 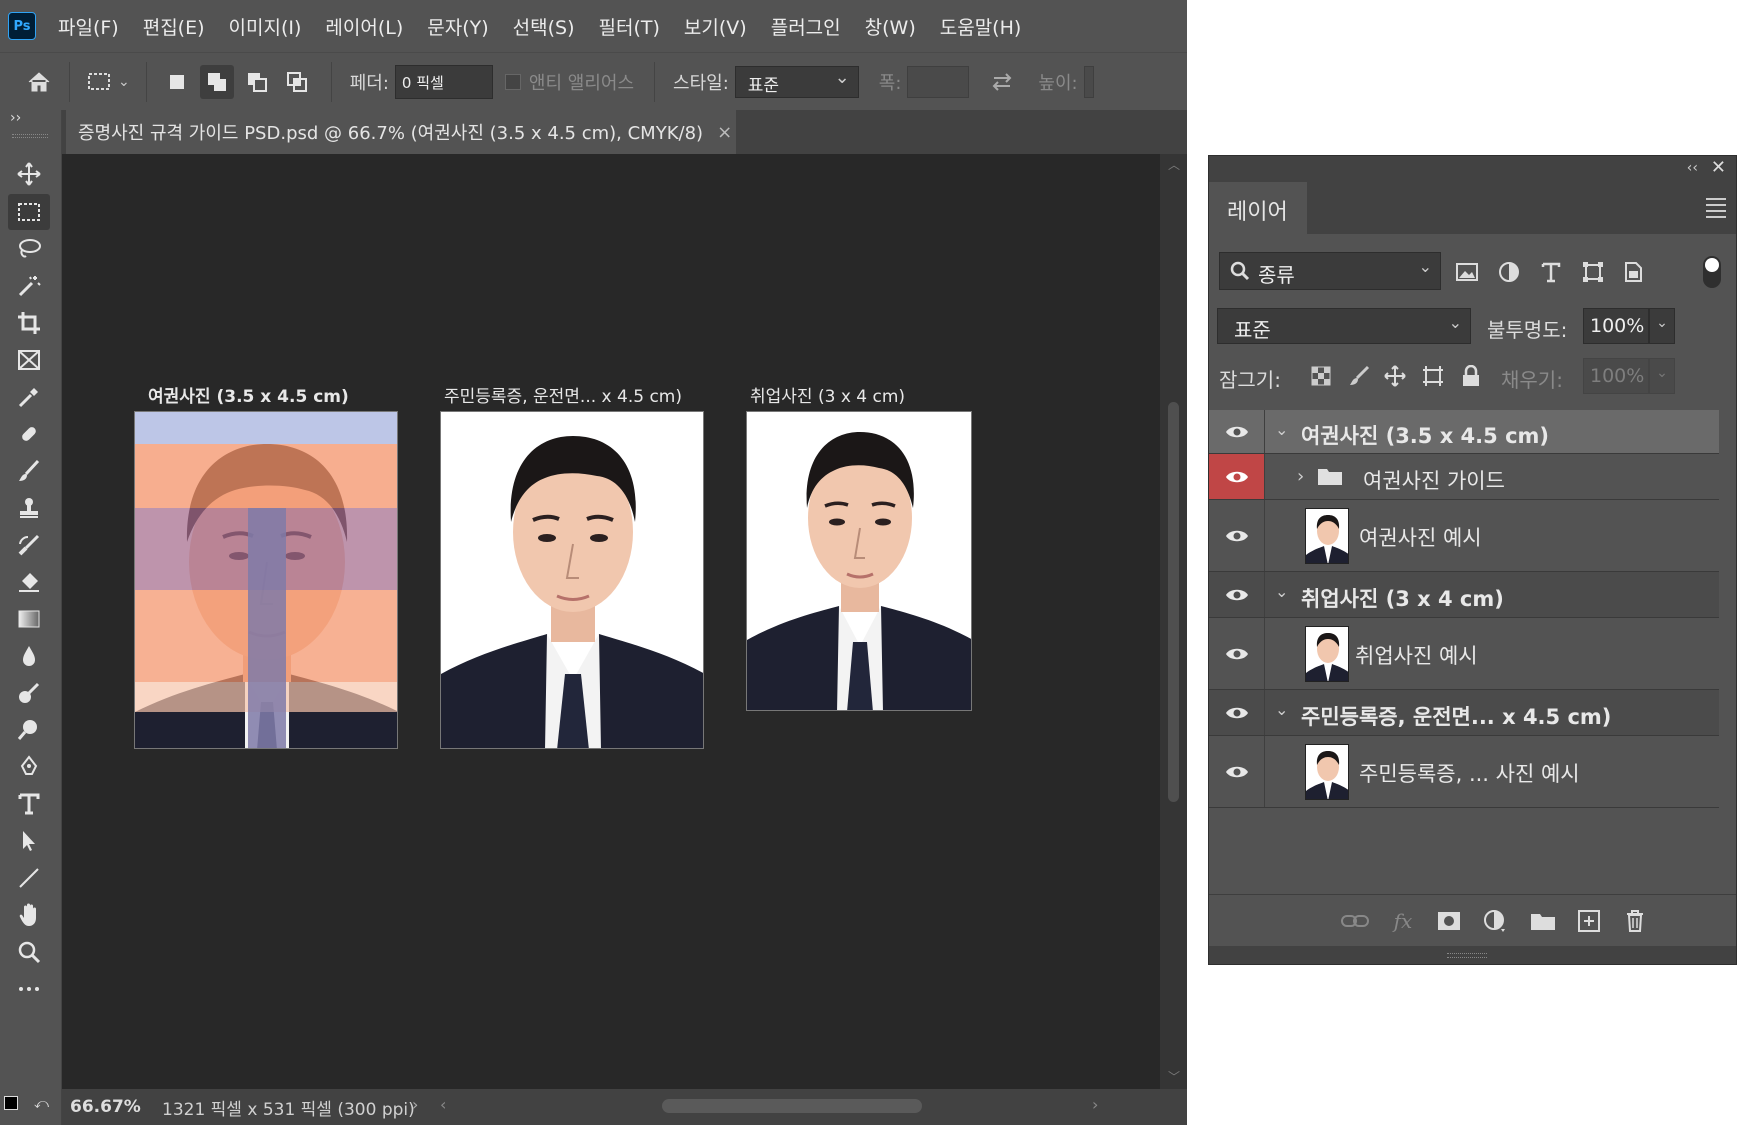 I want to click on menu-help: 도움말(H), so click(x=981, y=26).